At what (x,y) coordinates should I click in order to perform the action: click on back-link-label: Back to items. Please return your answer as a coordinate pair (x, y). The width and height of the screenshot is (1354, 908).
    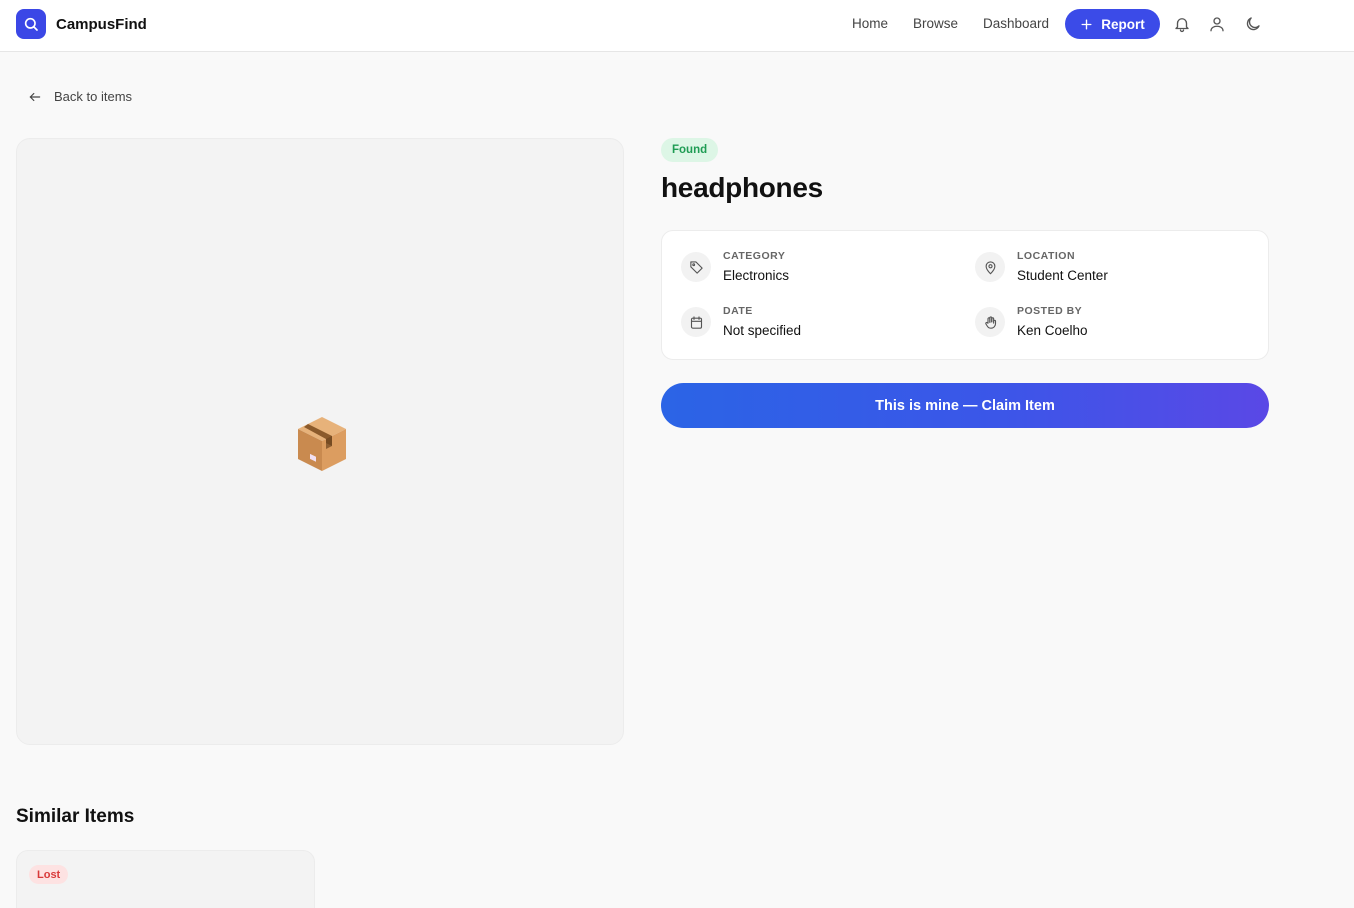
    Looking at the image, I should click on (93, 96).